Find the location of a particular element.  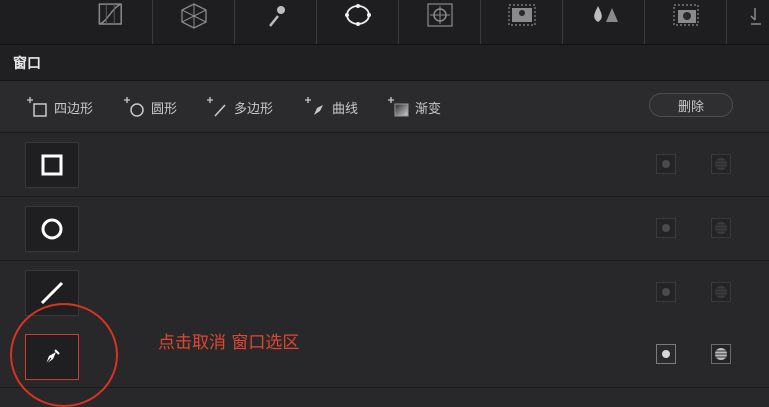

square-icon is located at coordinates (52, 165).